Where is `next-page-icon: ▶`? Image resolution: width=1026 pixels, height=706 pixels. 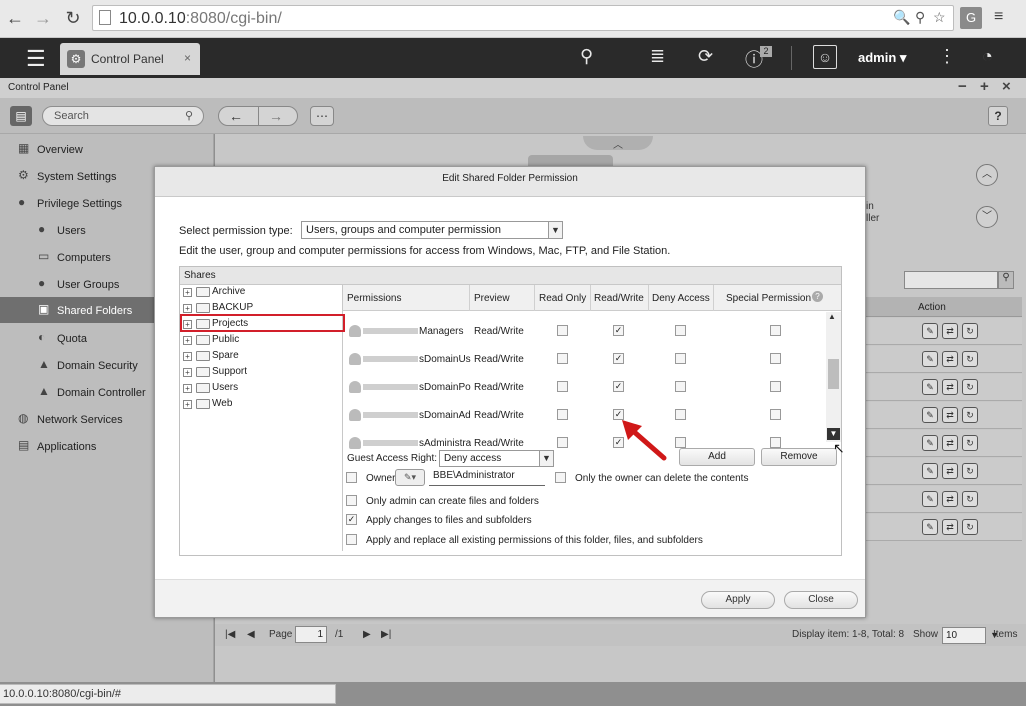
next-page-icon: ▶ is located at coordinates (367, 634).